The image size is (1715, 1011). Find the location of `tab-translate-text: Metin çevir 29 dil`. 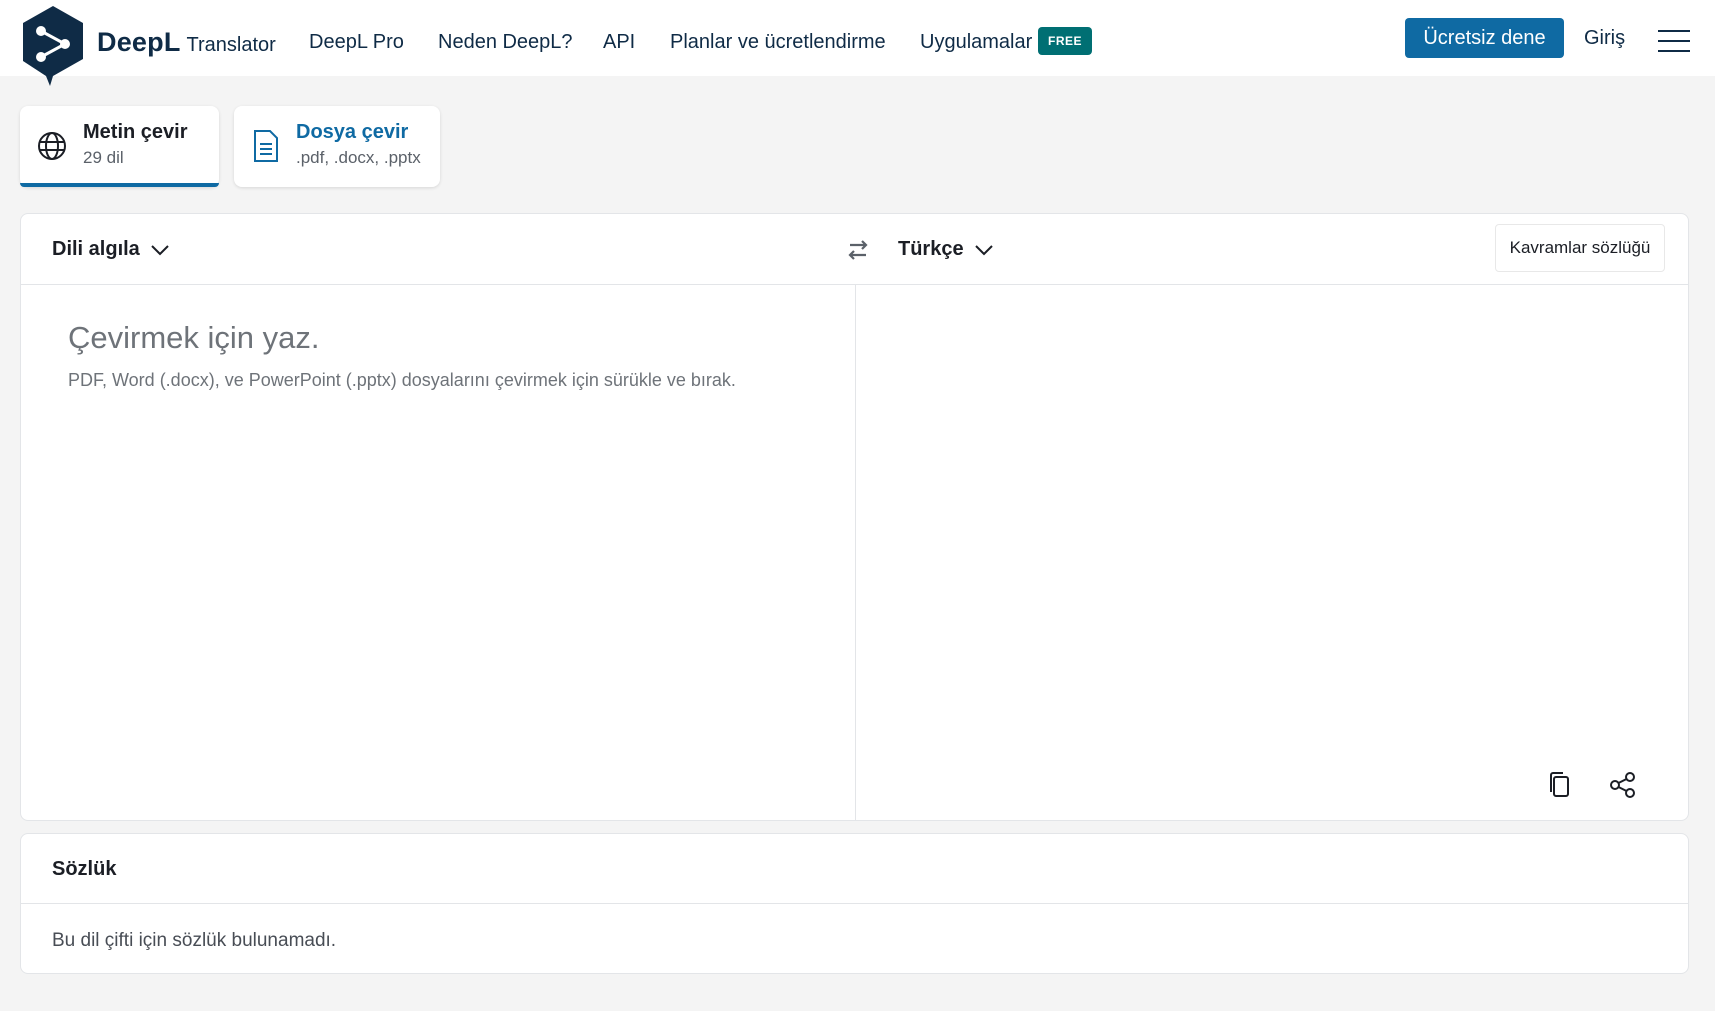

tab-translate-text: Metin çevir 29 dil is located at coordinates (119, 146).